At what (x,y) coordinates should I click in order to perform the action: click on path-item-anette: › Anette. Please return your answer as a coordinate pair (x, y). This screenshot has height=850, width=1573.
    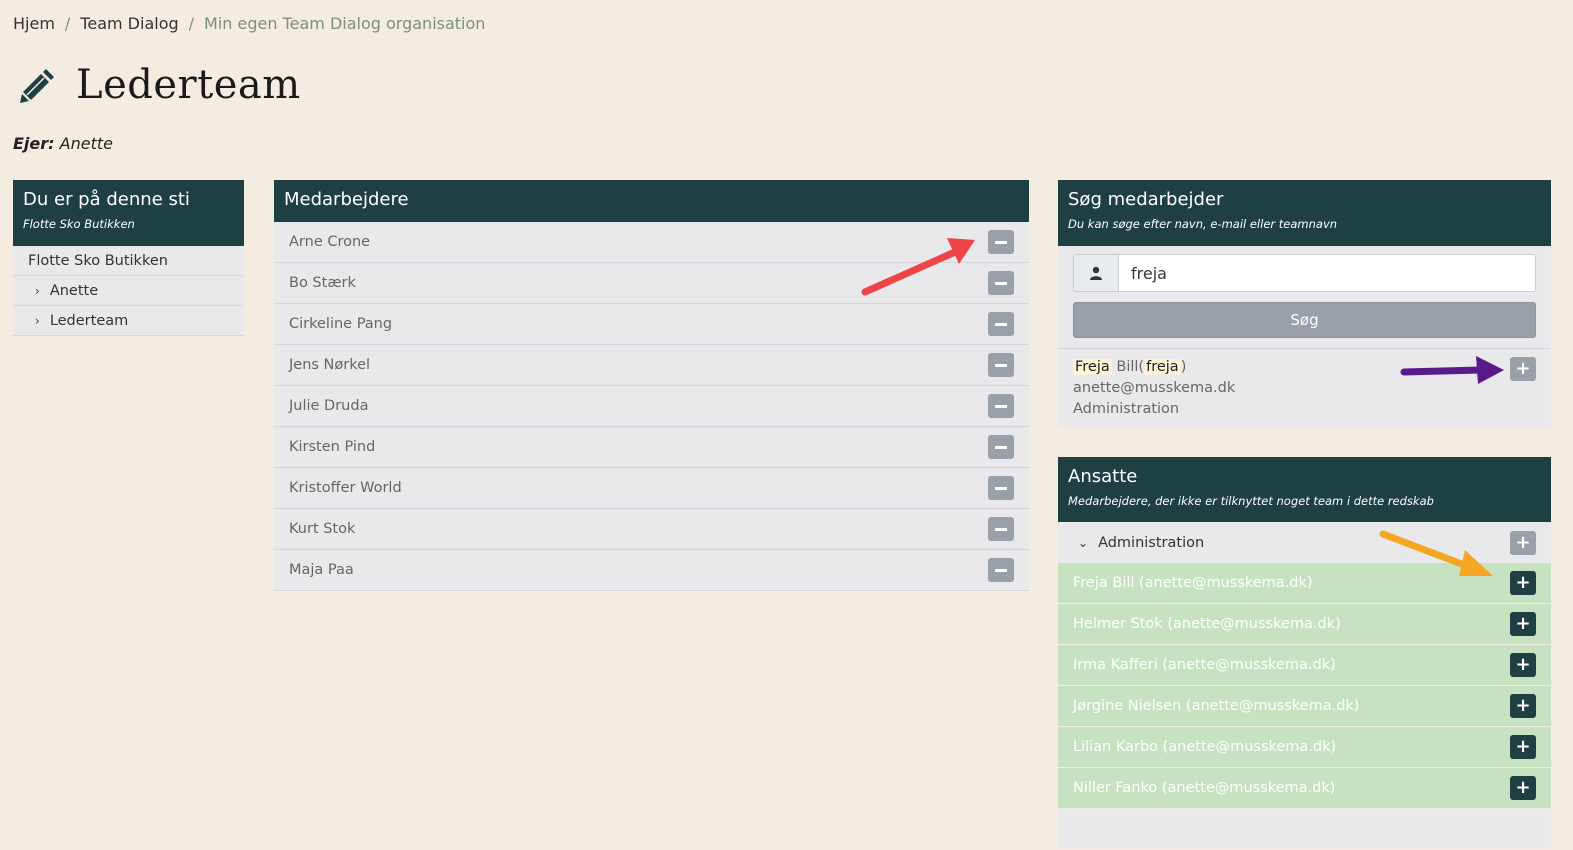
    Looking at the image, I should click on (128, 291).